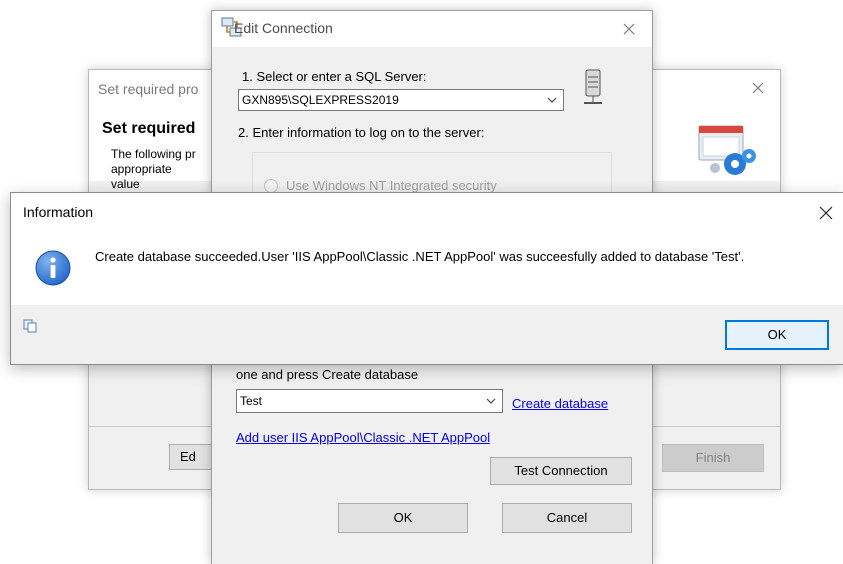 This screenshot has height=564, width=843. Describe the element at coordinates (148, 89) in the screenshot. I see `wizard-title: Set required pro` at that location.